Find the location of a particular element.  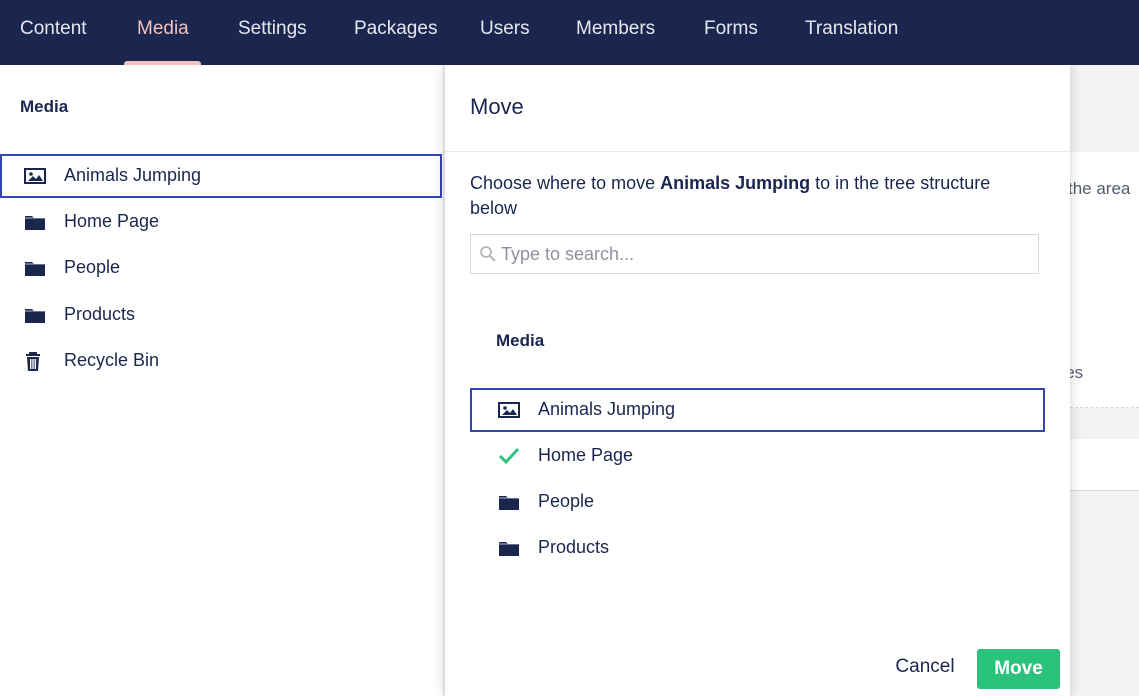

background-card is located at coordinates (1104, 465).